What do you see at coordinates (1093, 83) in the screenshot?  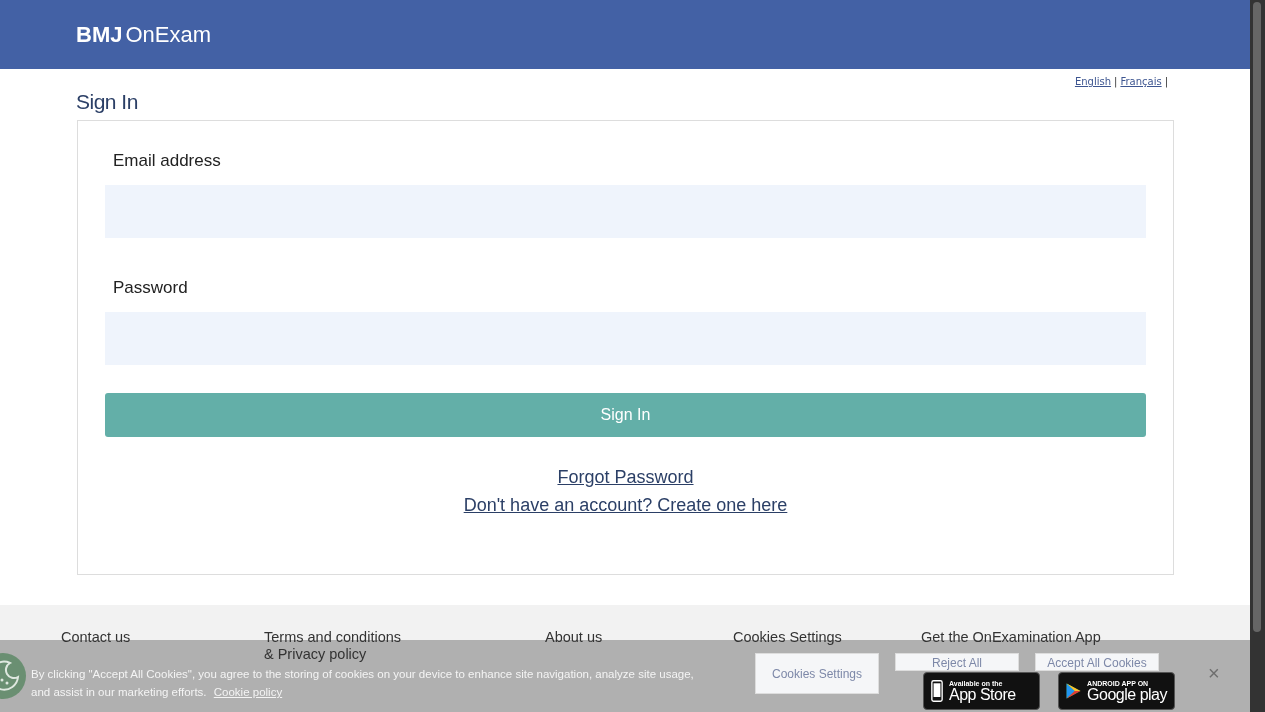 I see `language-link: English` at bounding box center [1093, 83].